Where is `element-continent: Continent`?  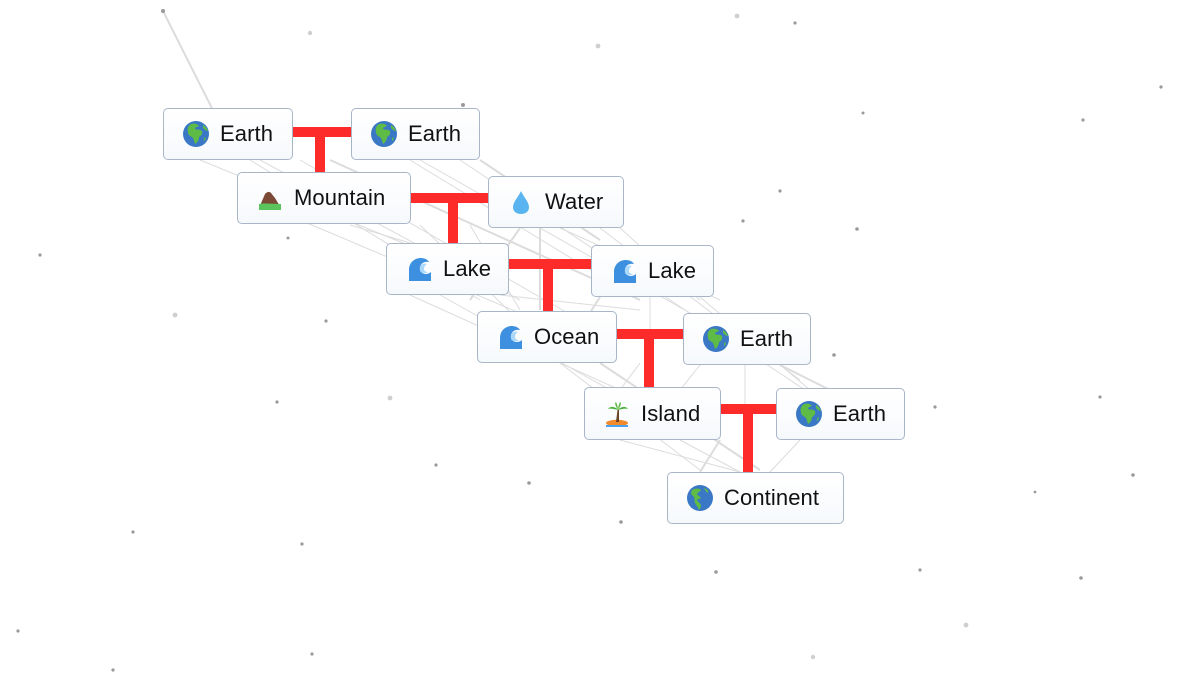
element-continent: Continent is located at coordinates (755, 498).